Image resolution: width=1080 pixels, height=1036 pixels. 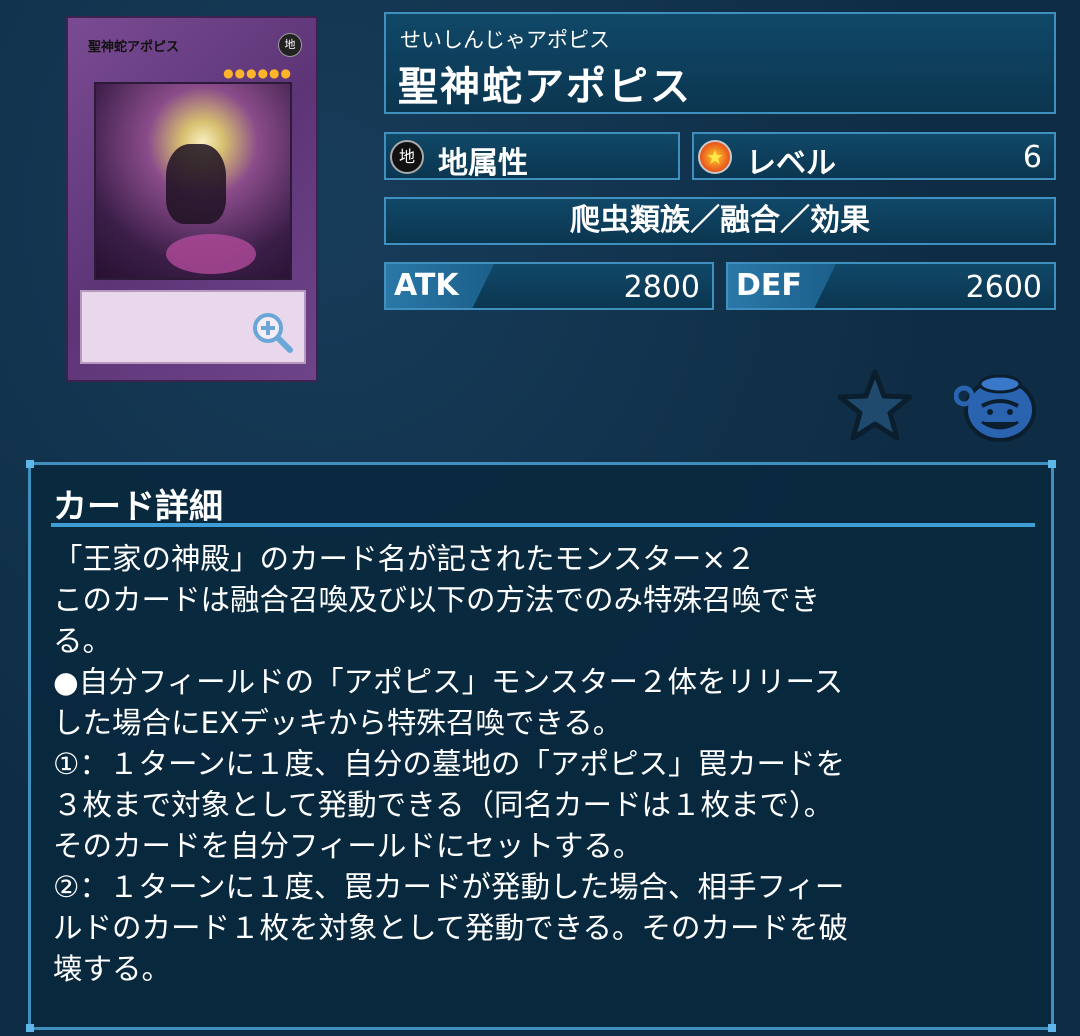 I want to click on artwork-coil, so click(x=211, y=254).